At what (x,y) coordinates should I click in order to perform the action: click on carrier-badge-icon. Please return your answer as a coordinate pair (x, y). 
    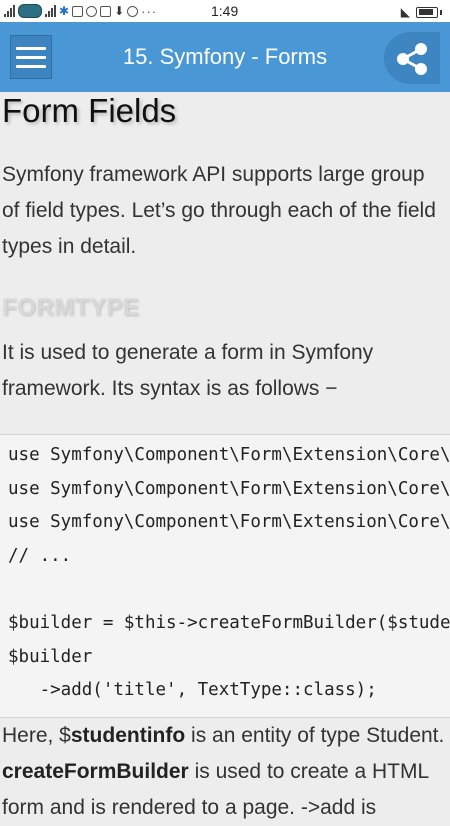
    Looking at the image, I should click on (30, 11).